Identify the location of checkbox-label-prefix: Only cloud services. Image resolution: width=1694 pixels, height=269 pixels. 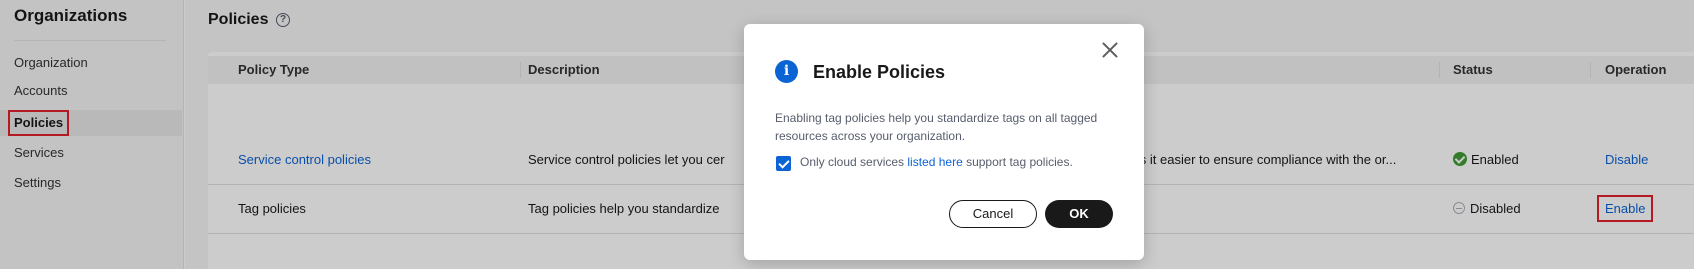
(854, 162).